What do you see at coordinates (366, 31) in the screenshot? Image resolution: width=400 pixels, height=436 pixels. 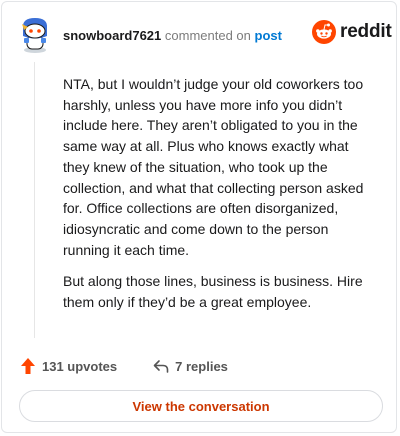 I see `reddit-wordmark: reddit` at bounding box center [366, 31].